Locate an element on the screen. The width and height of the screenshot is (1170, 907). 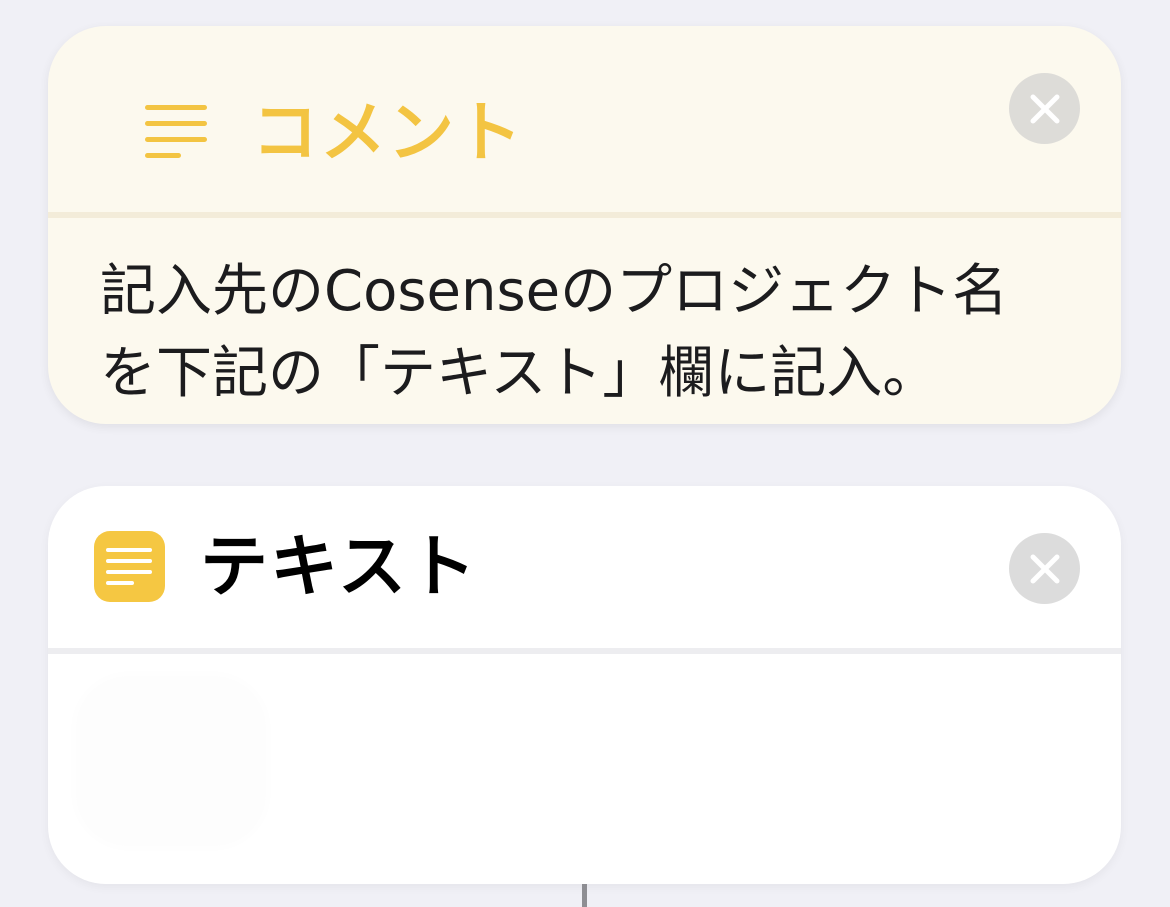
text-document-icon is located at coordinates (129, 566).